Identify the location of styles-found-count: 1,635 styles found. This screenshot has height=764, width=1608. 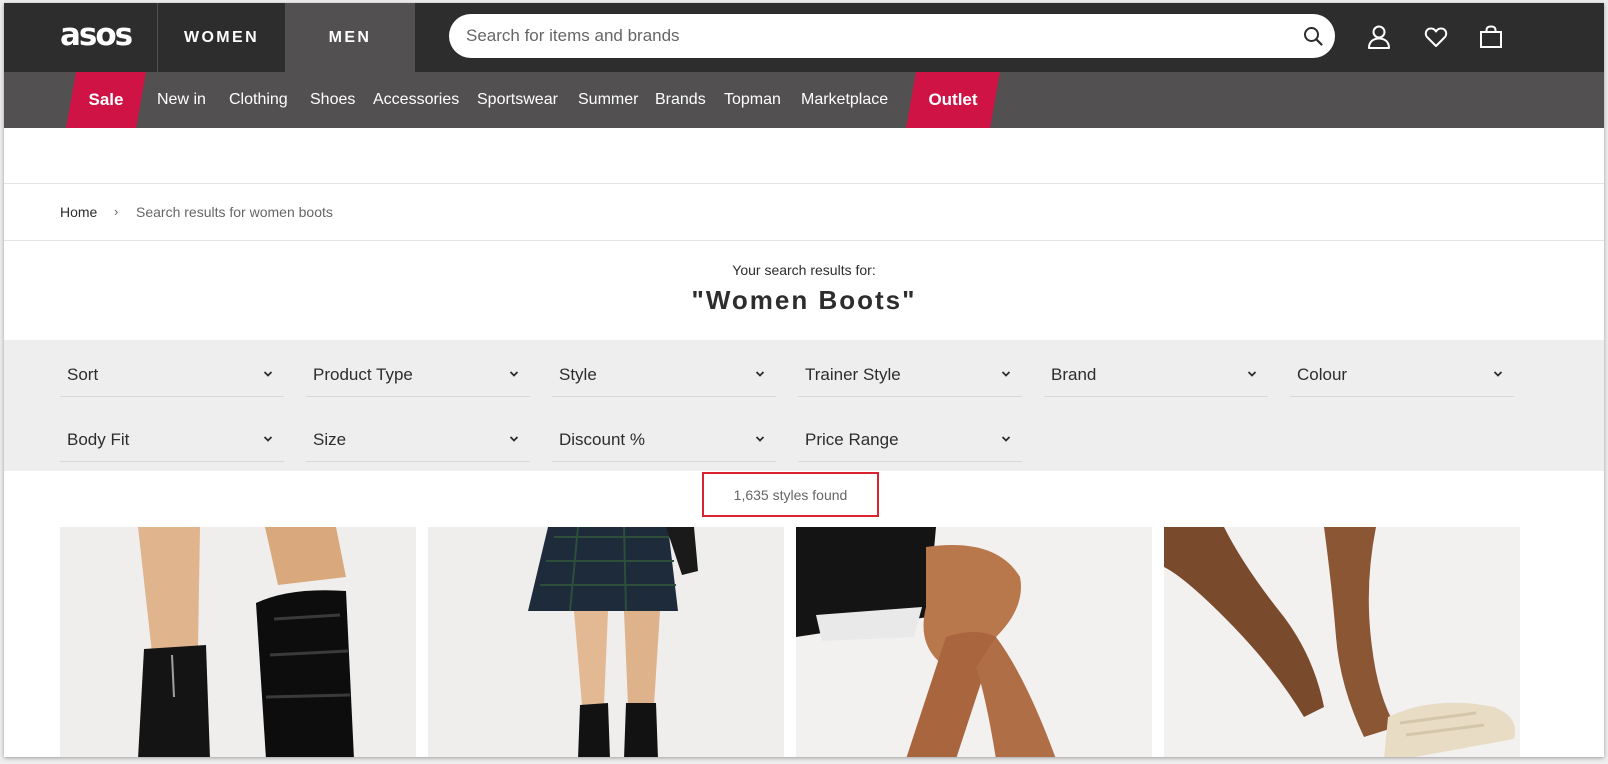
(790, 494).